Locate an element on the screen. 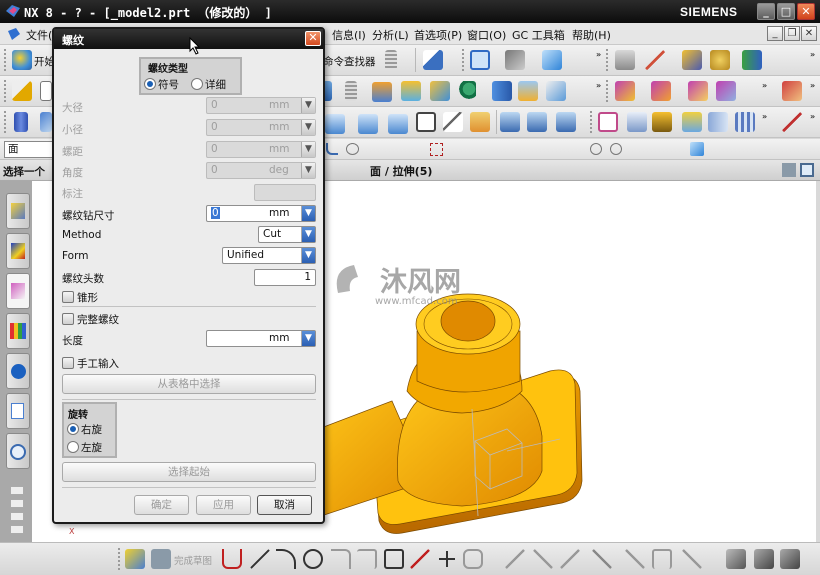 Image resolution: width=820 pixels, height=575 pixels. method-dropdown-icon: ▼ is located at coordinates (308, 234).